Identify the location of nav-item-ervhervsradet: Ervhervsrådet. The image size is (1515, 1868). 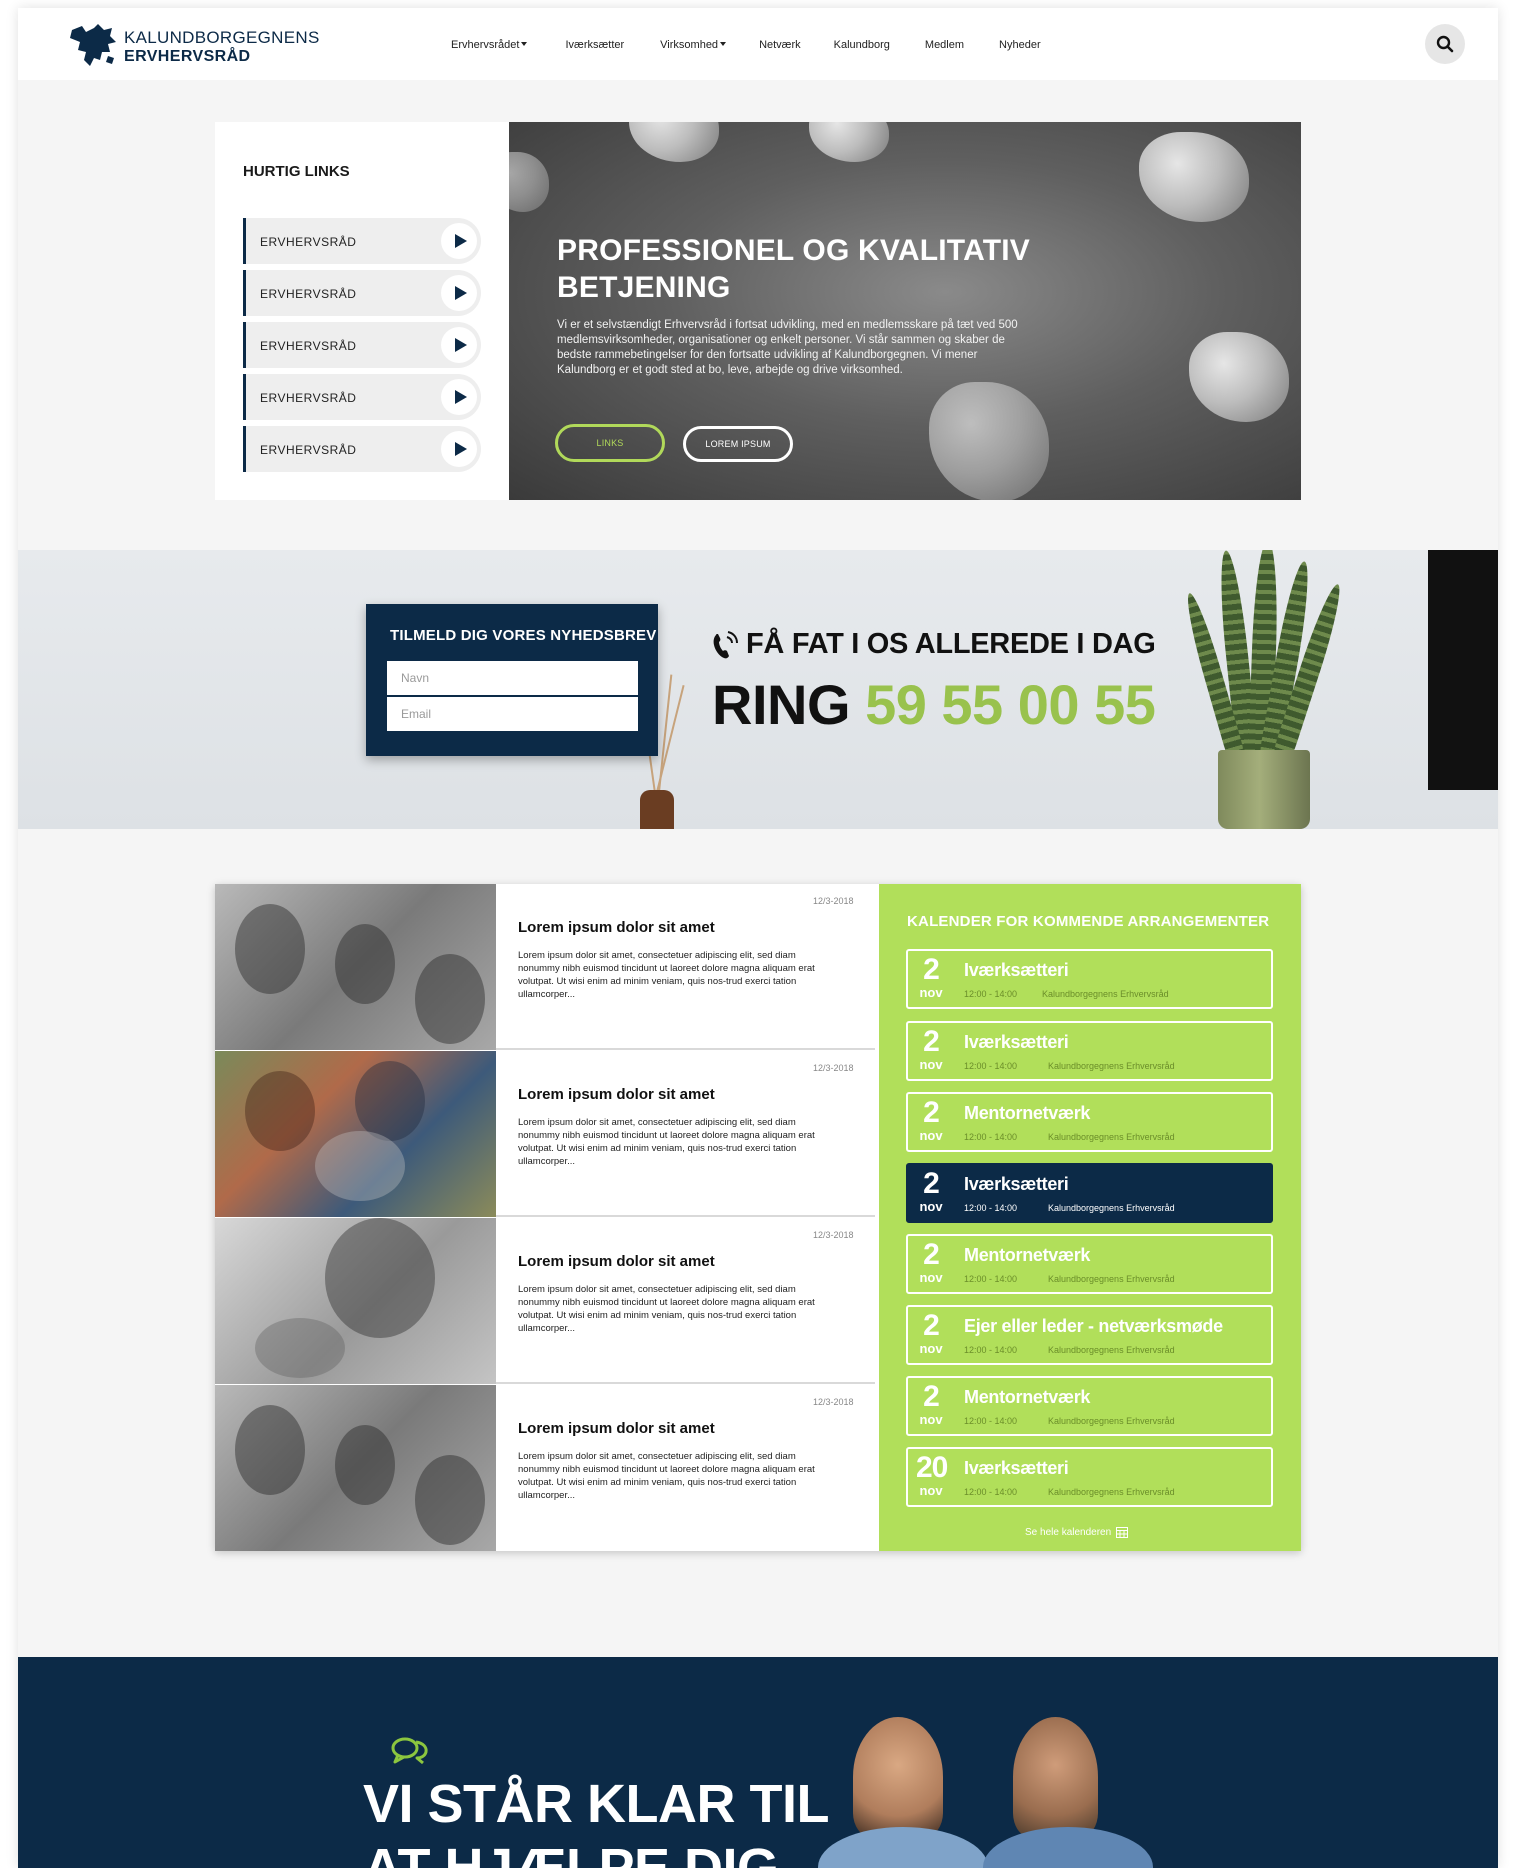
(489, 45).